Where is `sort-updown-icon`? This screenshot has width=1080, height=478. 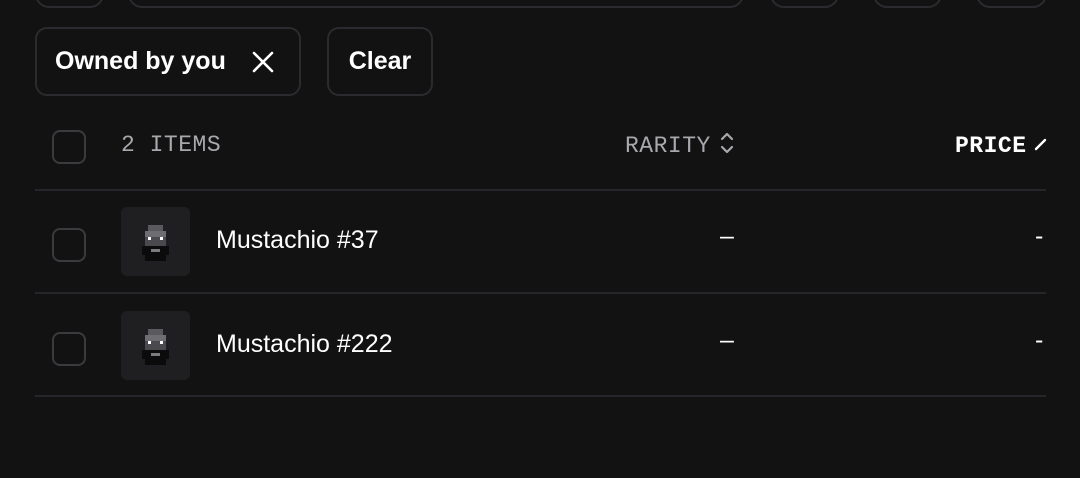
sort-updown-icon is located at coordinates (727, 146).